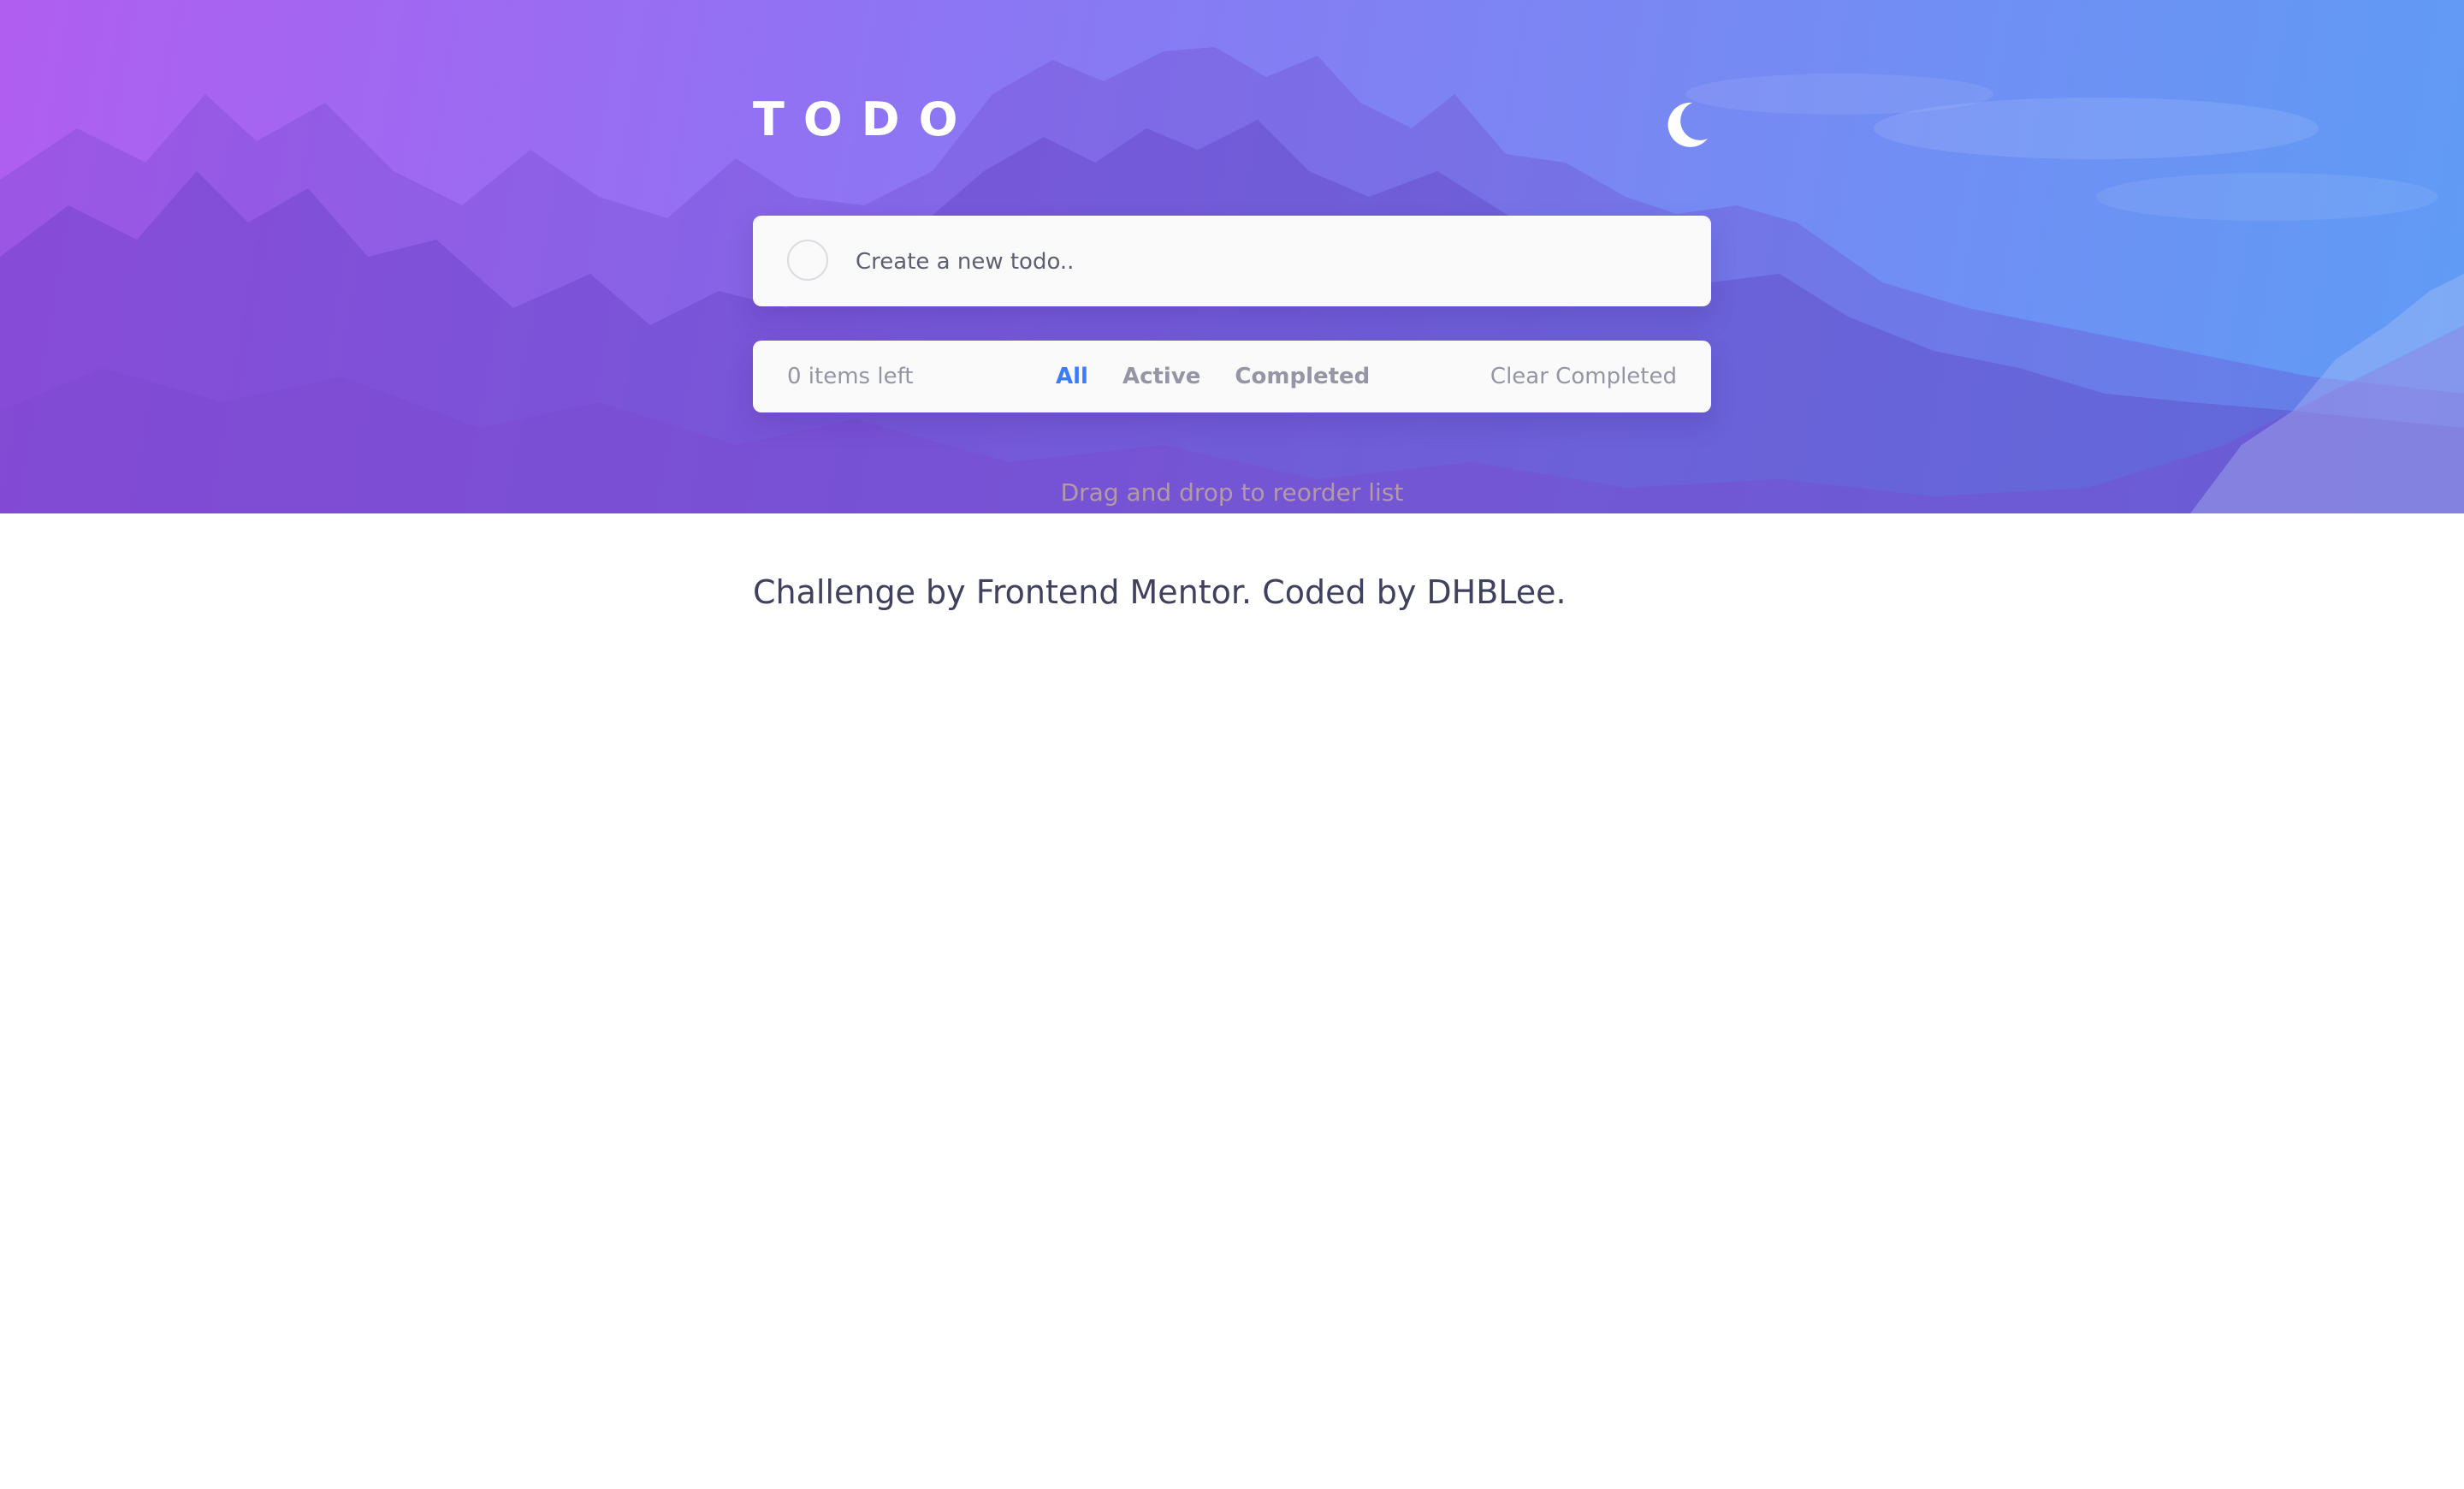 This screenshot has width=2464, height=1489. I want to click on moon-icon, so click(1687, 124).